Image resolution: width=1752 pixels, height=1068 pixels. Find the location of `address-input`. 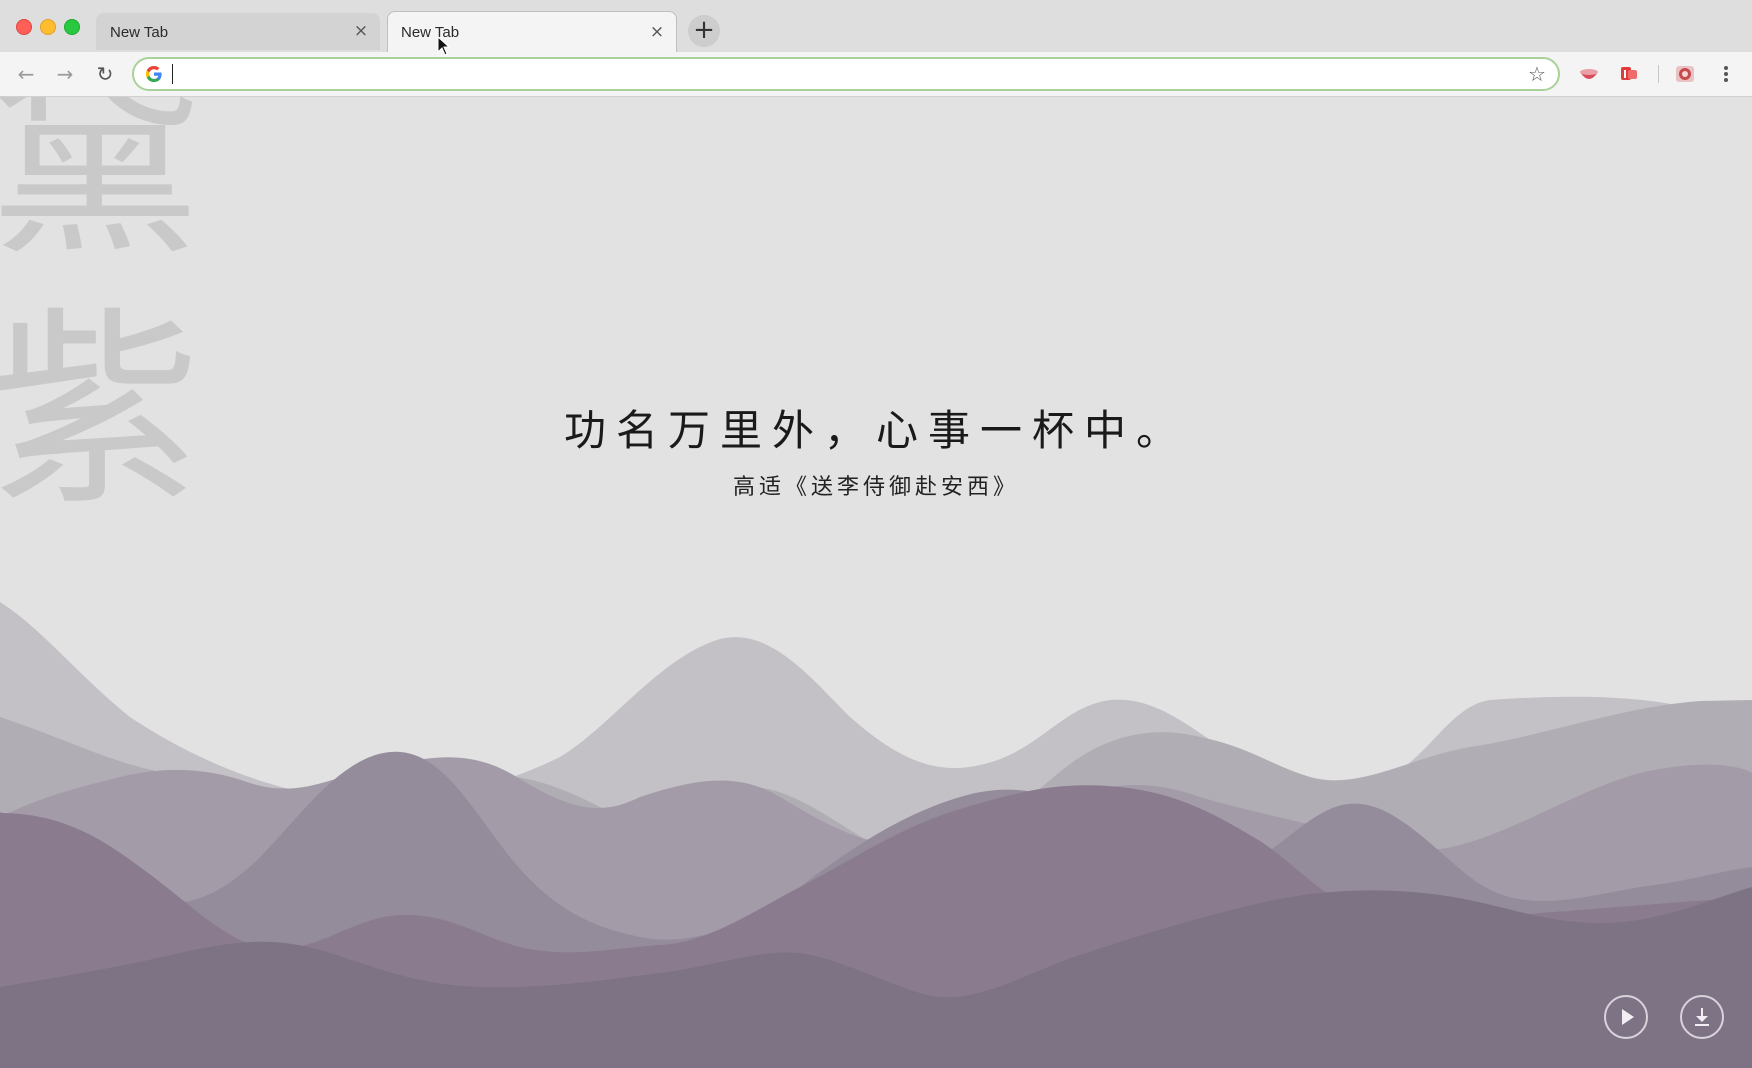

address-input is located at coordinates (832, 74).